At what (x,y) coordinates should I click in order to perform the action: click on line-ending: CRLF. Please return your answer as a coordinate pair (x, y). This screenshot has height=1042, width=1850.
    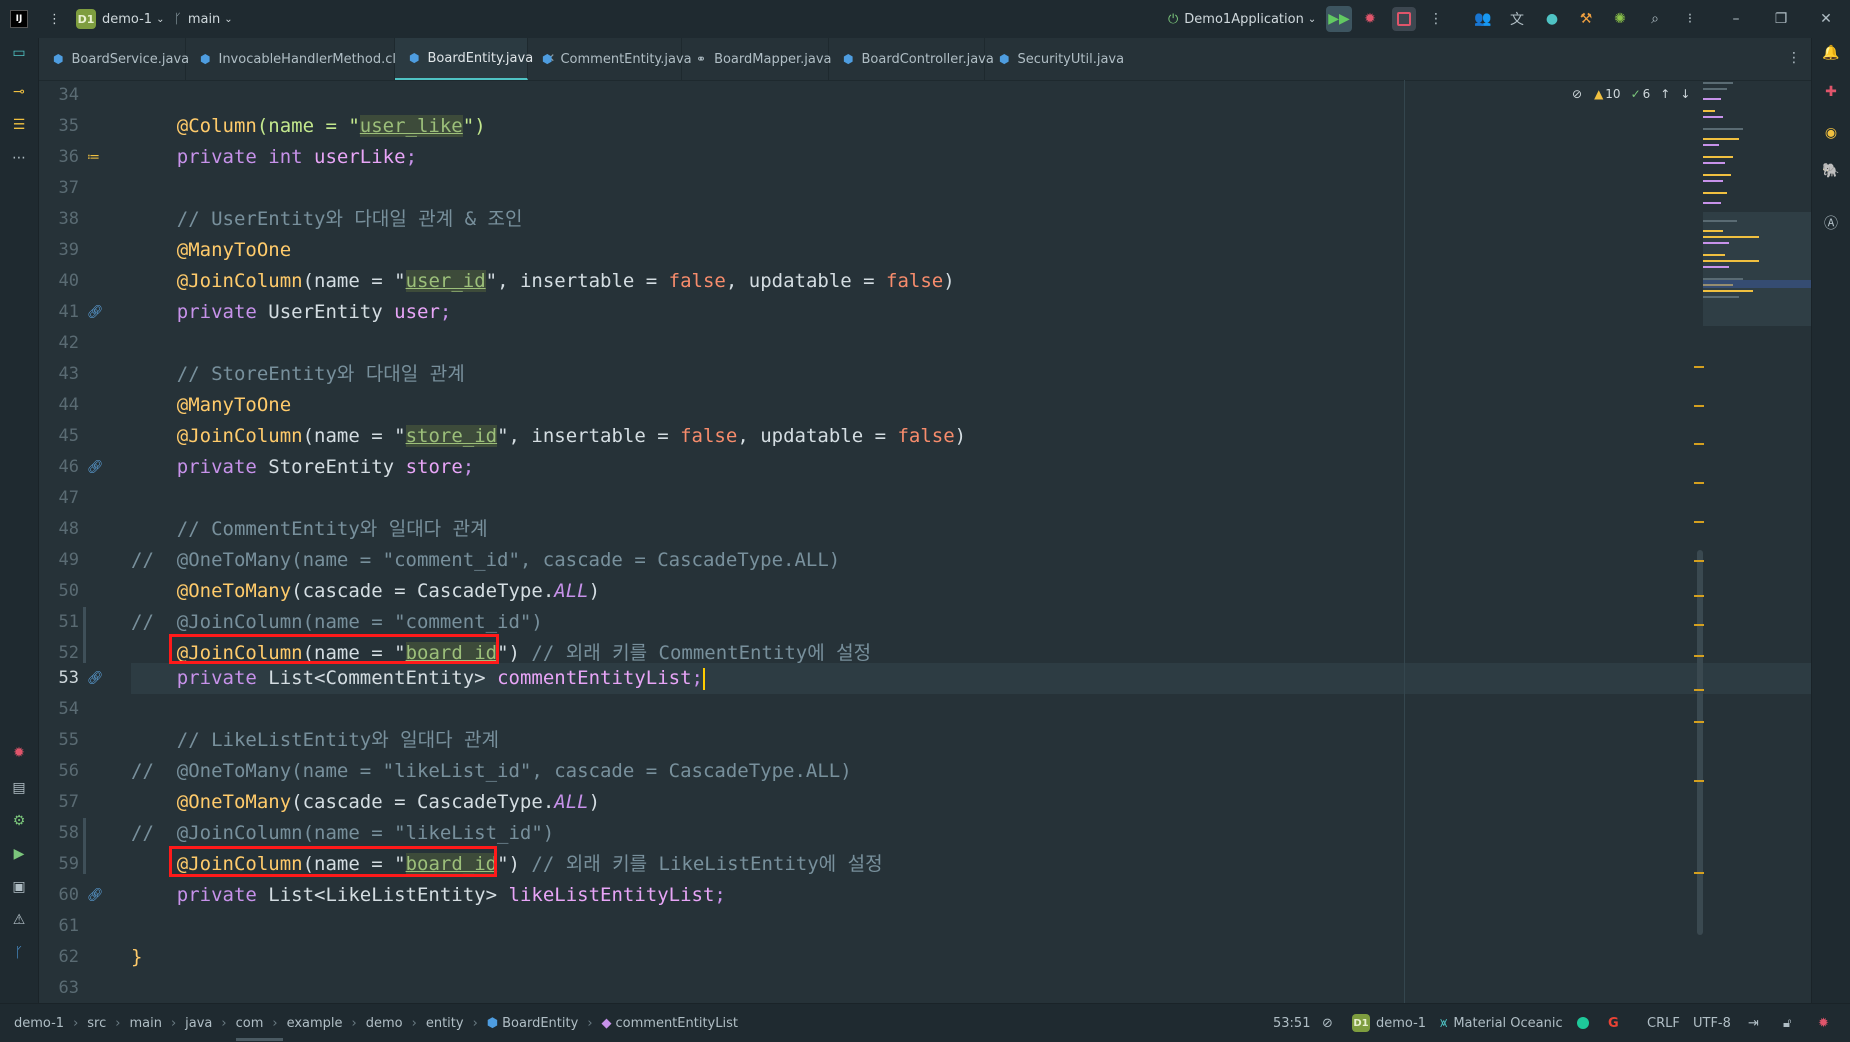
    Looking at the image, I should click on (1663, 1023).